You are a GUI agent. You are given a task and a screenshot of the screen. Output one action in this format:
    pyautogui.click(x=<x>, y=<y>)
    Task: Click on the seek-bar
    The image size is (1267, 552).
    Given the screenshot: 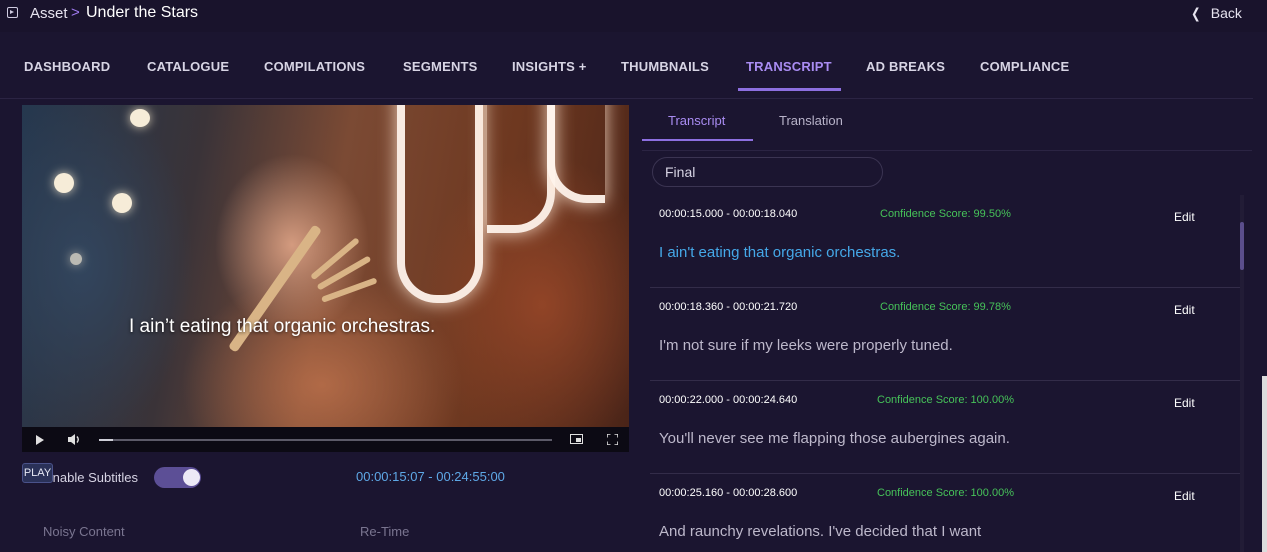 What is the action you would take?
    pyautogui.click(x=325, y=440)
    